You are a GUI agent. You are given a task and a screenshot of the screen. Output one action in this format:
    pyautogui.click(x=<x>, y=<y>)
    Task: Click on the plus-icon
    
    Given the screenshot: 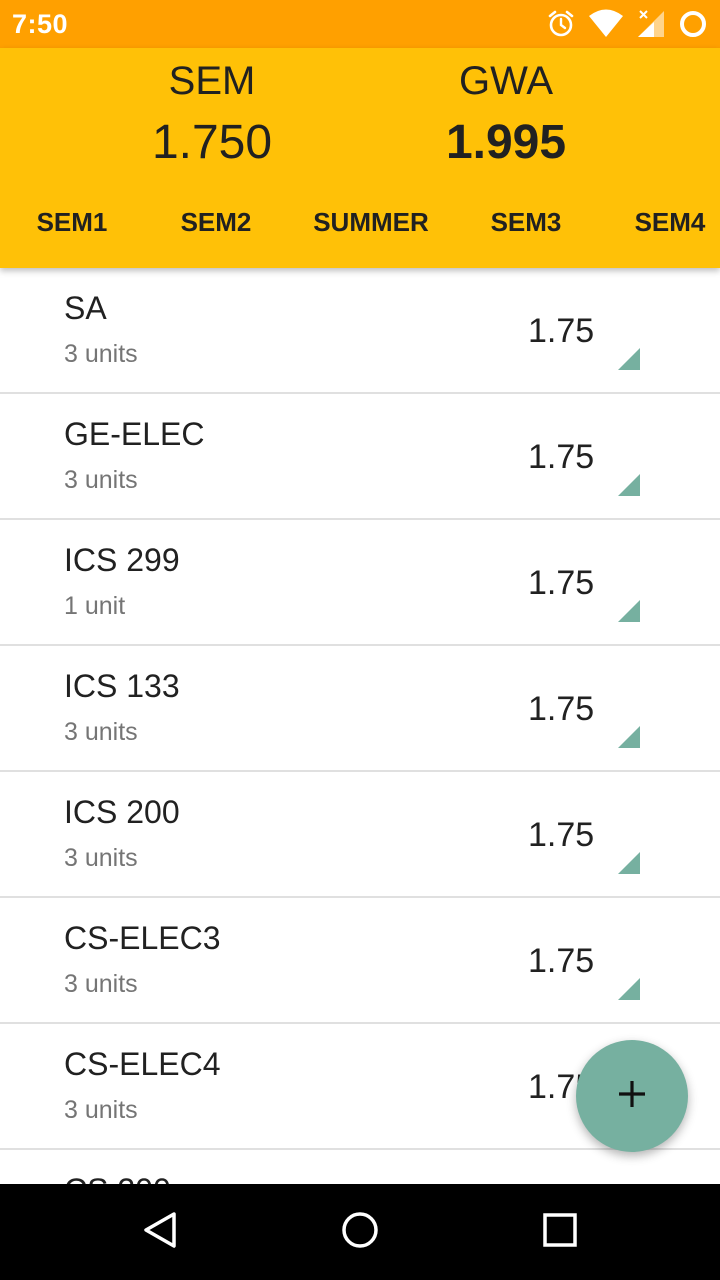 What is the action you would take?
    pyautogui.click(x=632, y=1096)
    